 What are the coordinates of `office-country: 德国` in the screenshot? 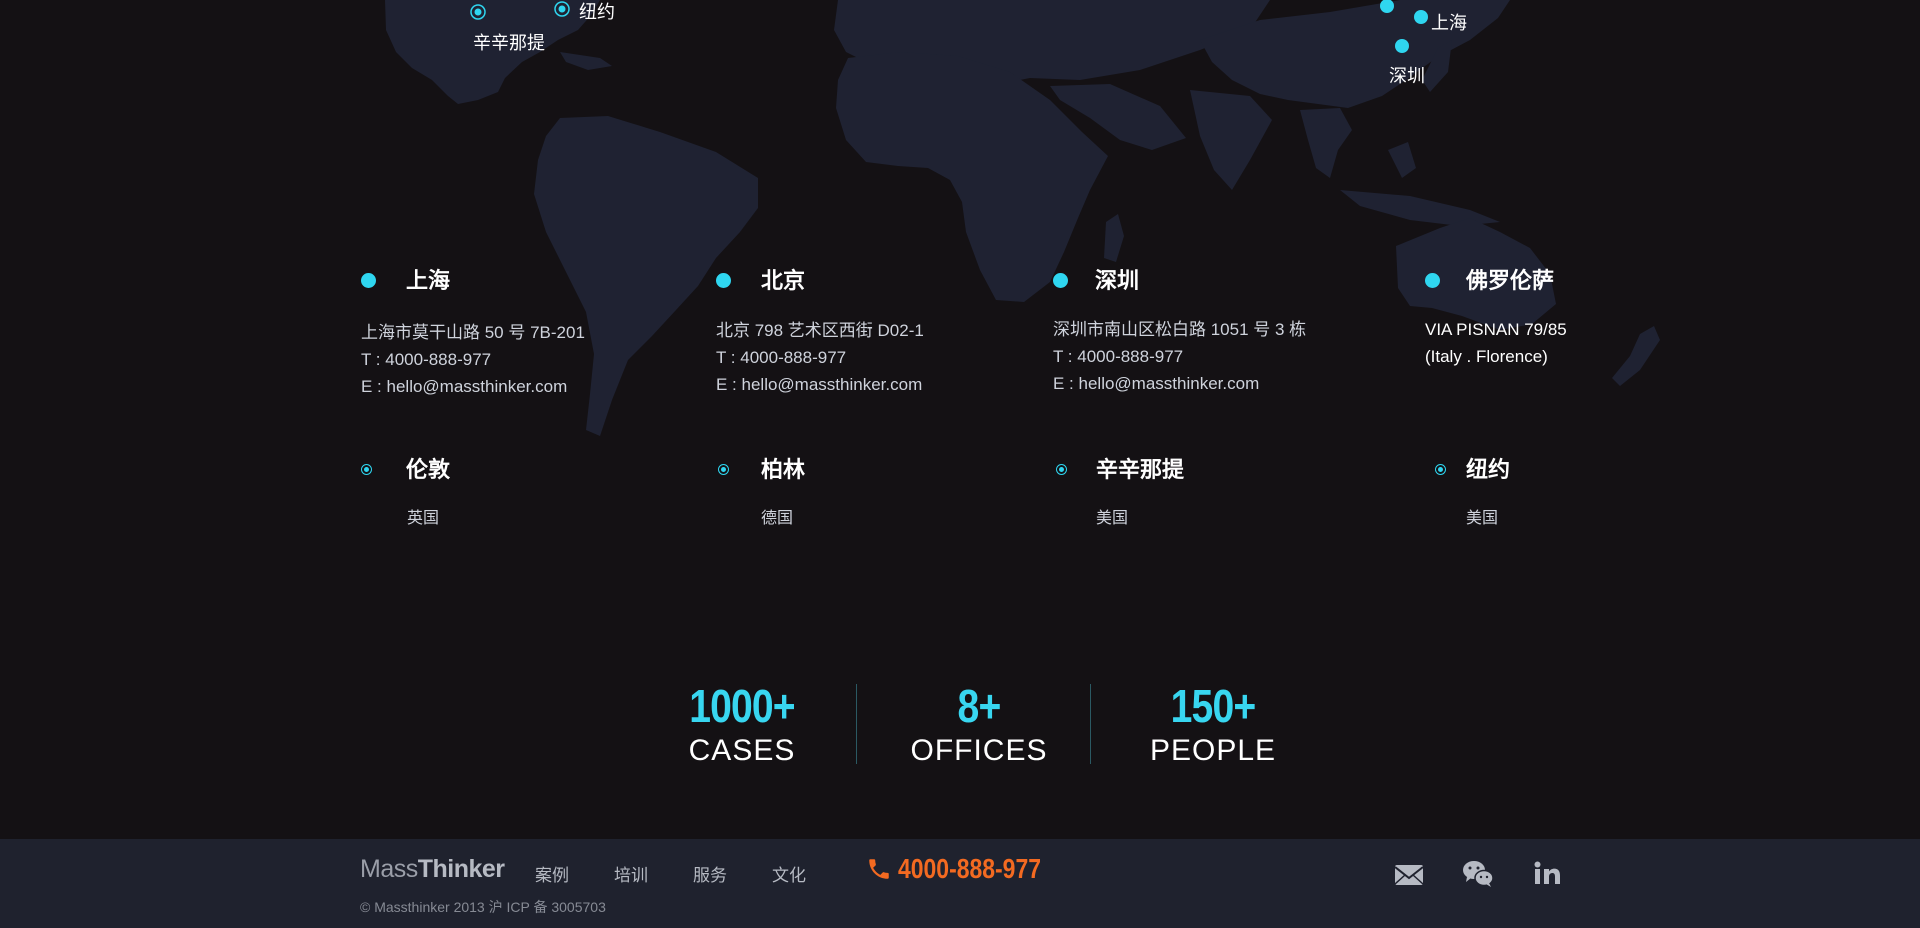 It's located at (777, 518).